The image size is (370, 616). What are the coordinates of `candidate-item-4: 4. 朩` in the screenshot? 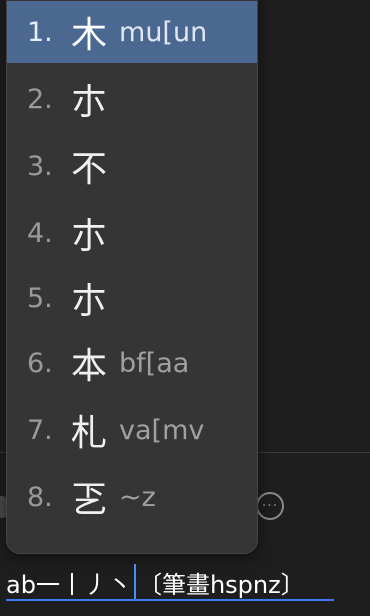 It's located at (132, 233).